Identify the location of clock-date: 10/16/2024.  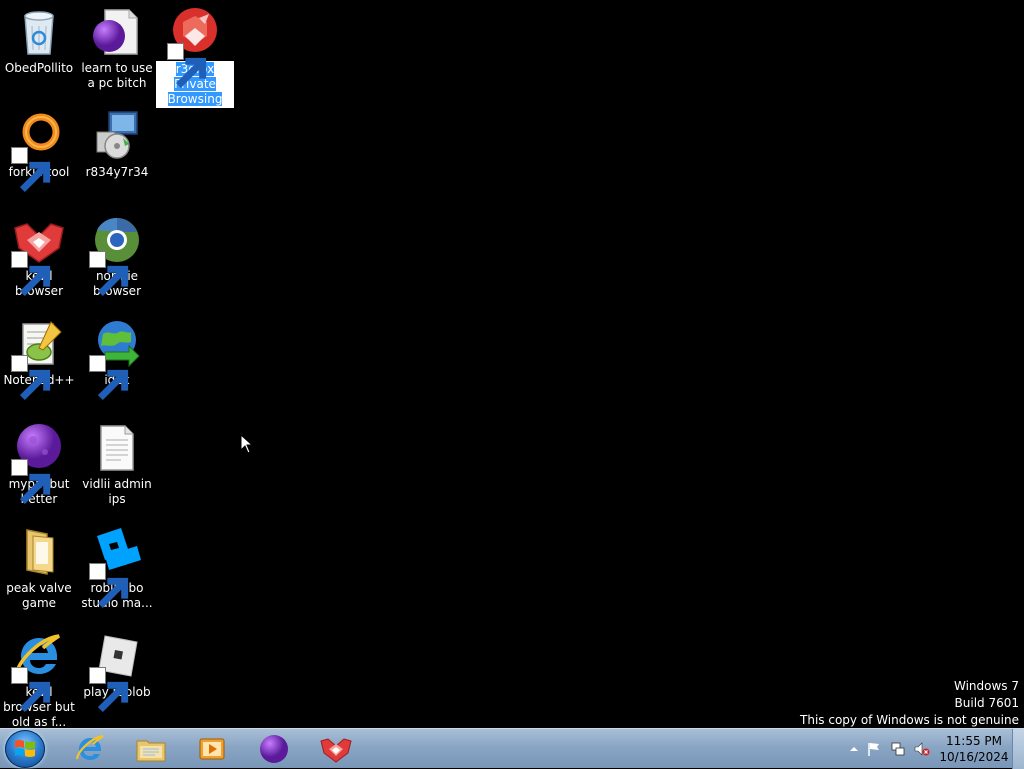
(974, 757).